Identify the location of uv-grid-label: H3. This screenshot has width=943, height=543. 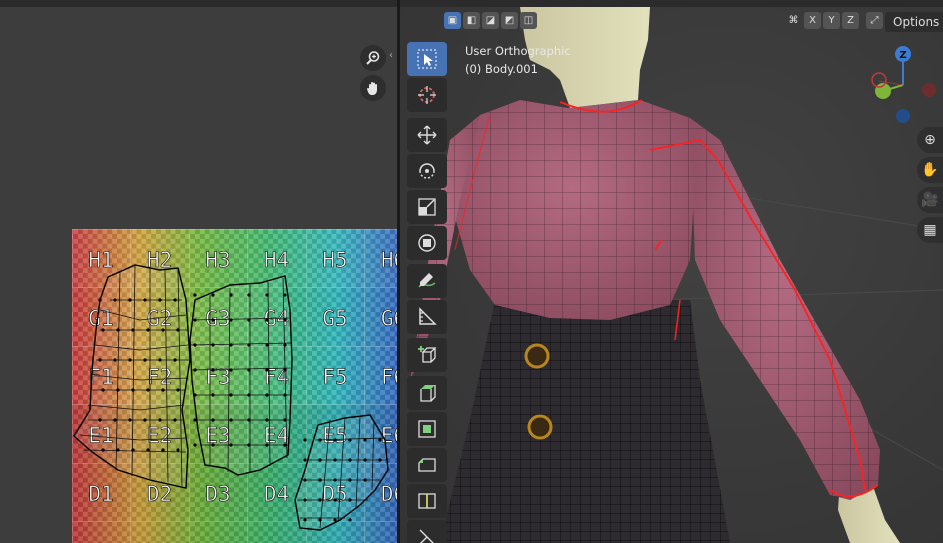
(217, 260).